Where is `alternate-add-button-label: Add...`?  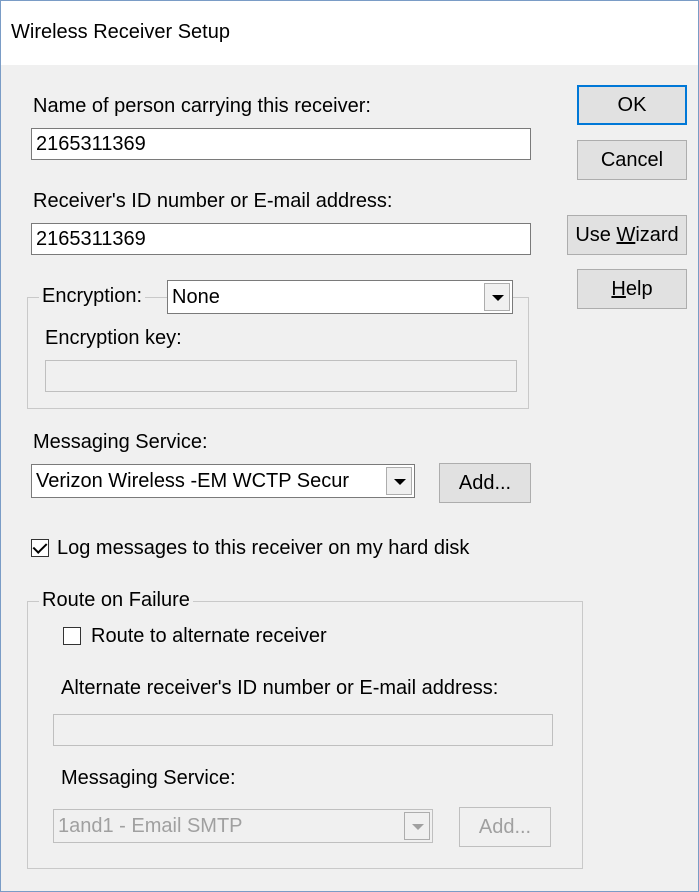 alternate-add-button-label: Add... is located at coordinates (505, 826).